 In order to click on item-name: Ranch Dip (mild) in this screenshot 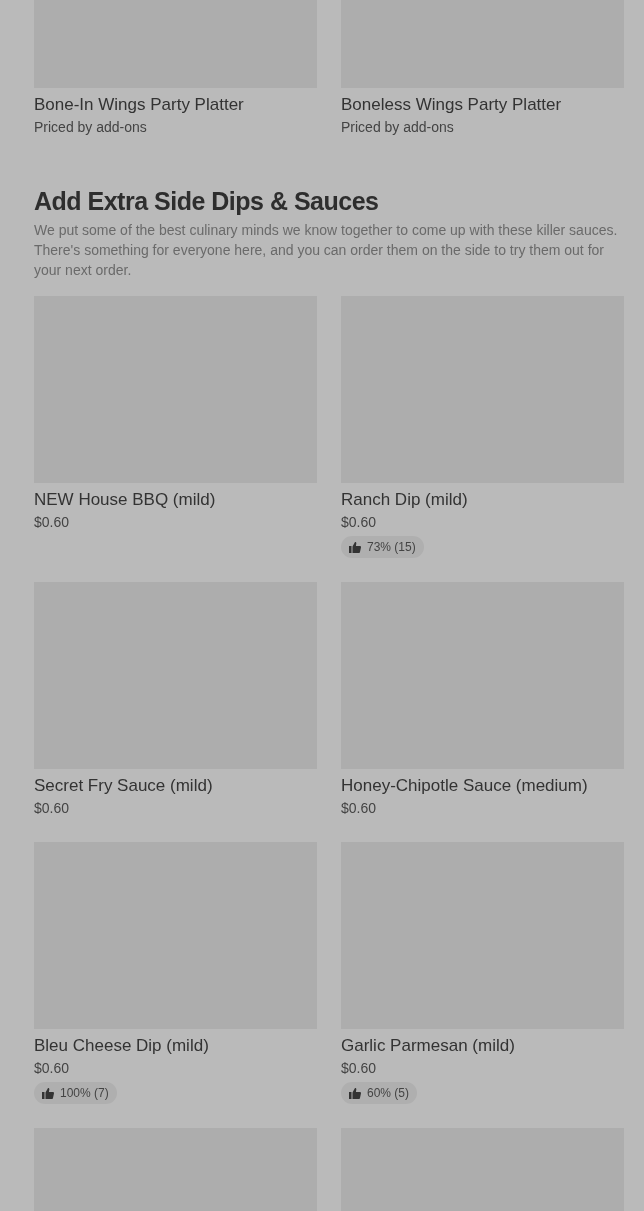, I will do `click(405, 500)`.